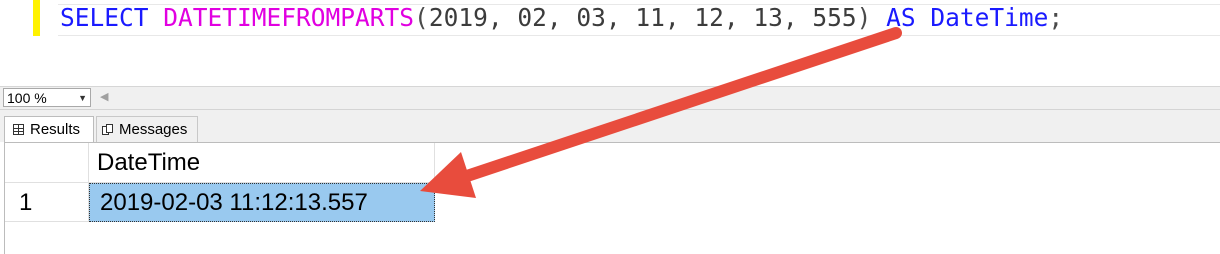 This screenshot has width=1220, height=254. I want to click on column-header-datetime: DateTime, so click(262, 163).